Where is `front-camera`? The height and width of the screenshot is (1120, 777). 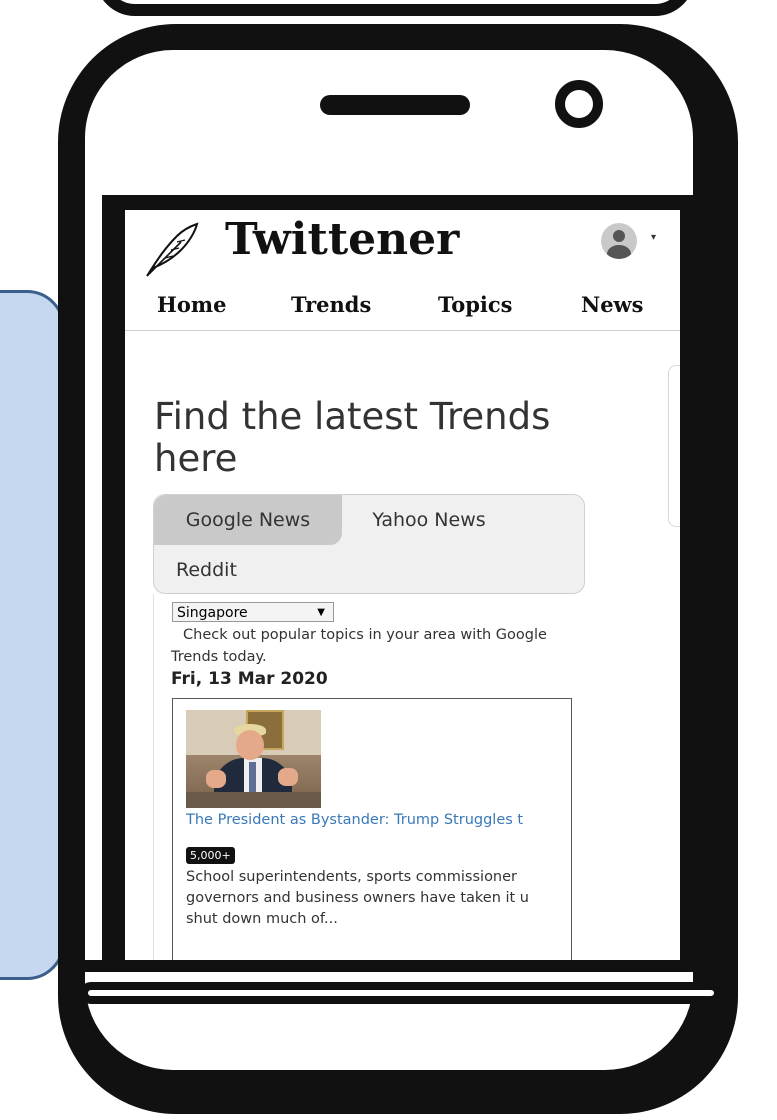
front-camera is located at coordinates (579, 104).